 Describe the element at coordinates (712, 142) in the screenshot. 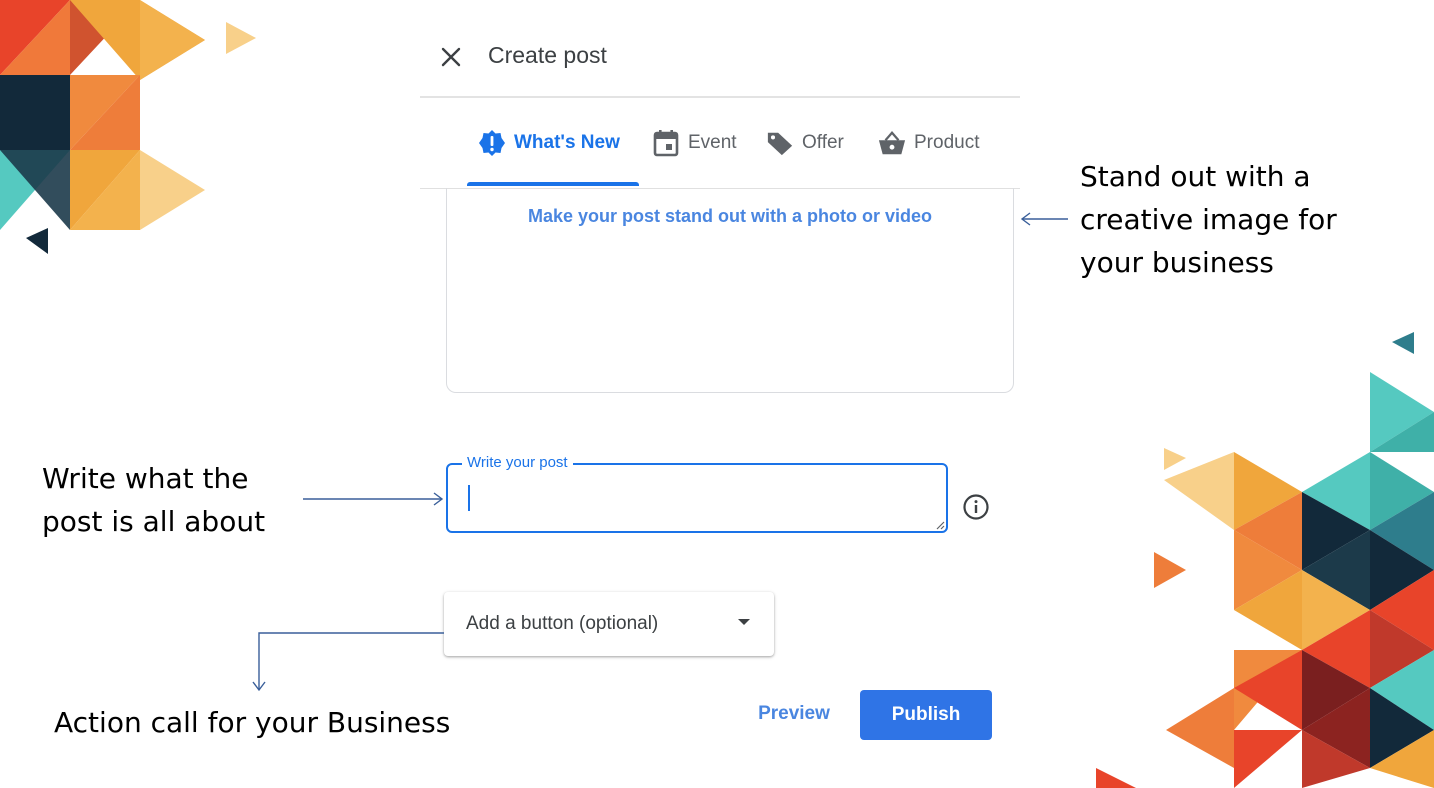

I see `tab-event-label: Event` at that location.